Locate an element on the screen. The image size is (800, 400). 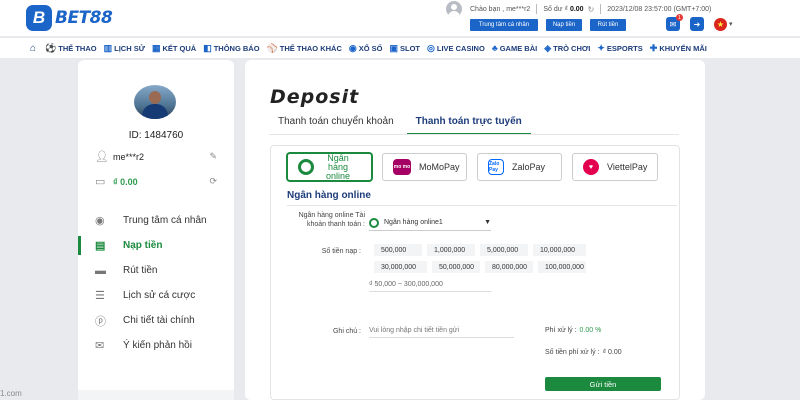
nav-item-games: ◈ TRÒ CHƠI is located at coordinates (567, 48).